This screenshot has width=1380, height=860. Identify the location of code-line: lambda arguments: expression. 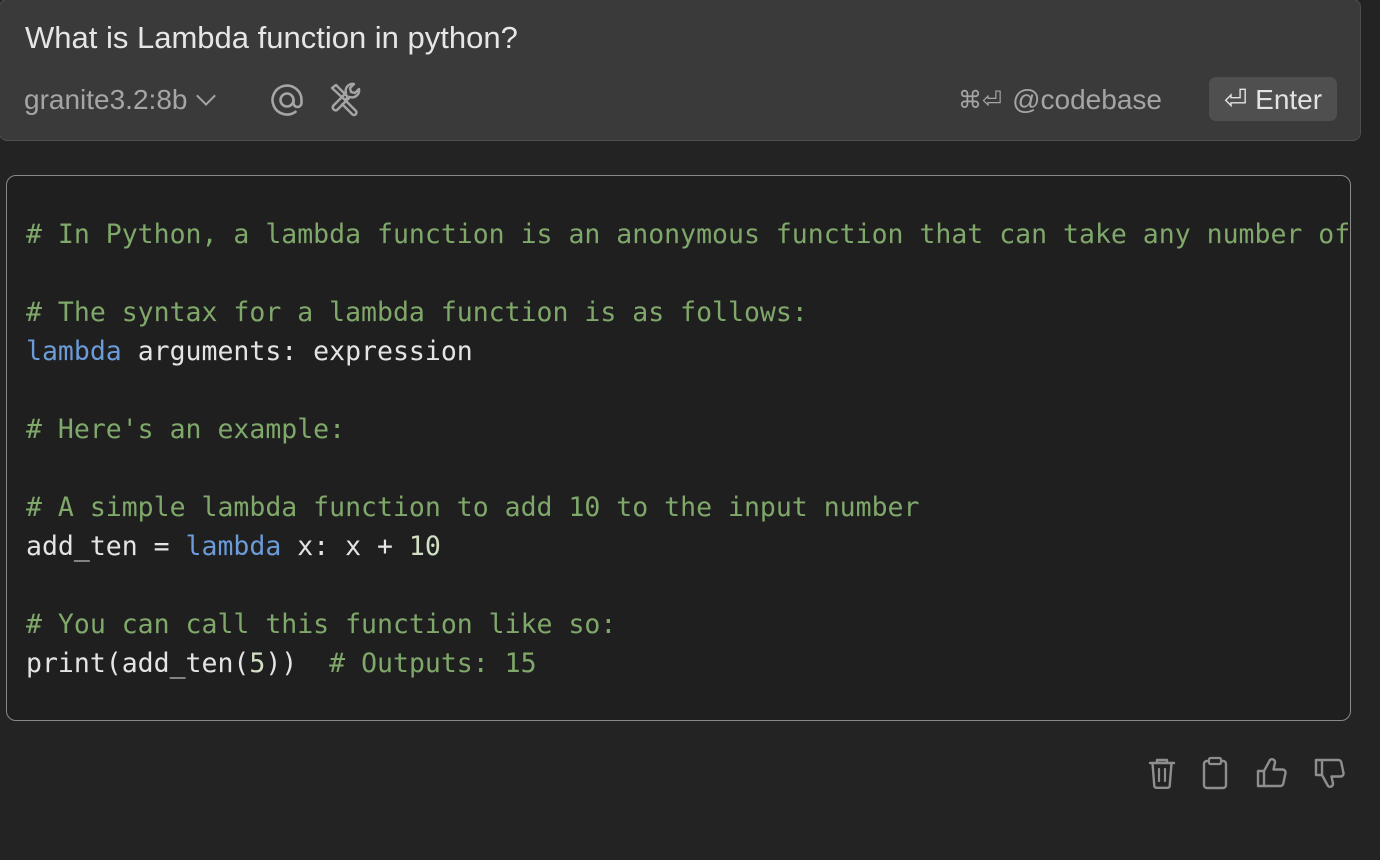
(249, 351).